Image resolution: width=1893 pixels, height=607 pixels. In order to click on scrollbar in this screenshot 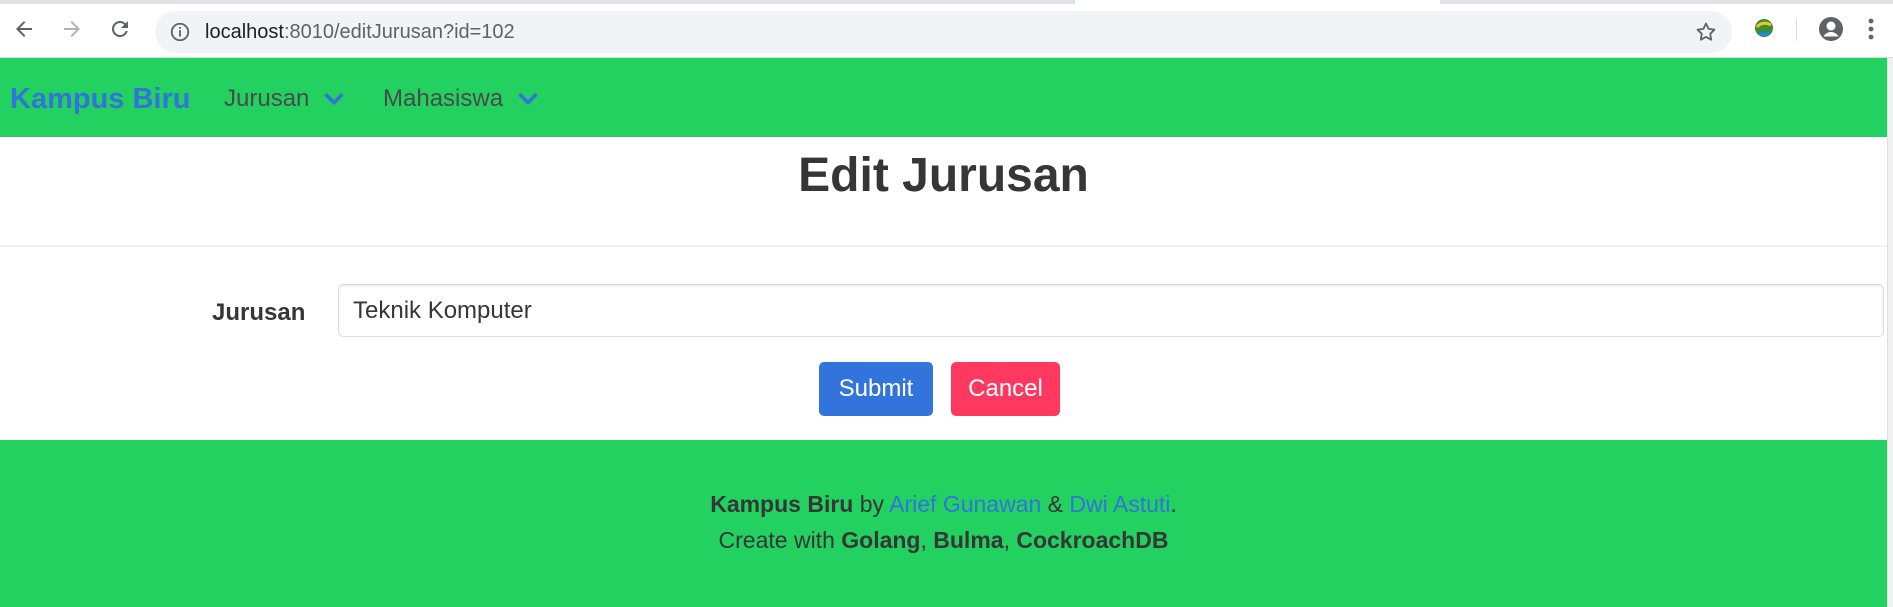, I will do `click(1890, 332)`.